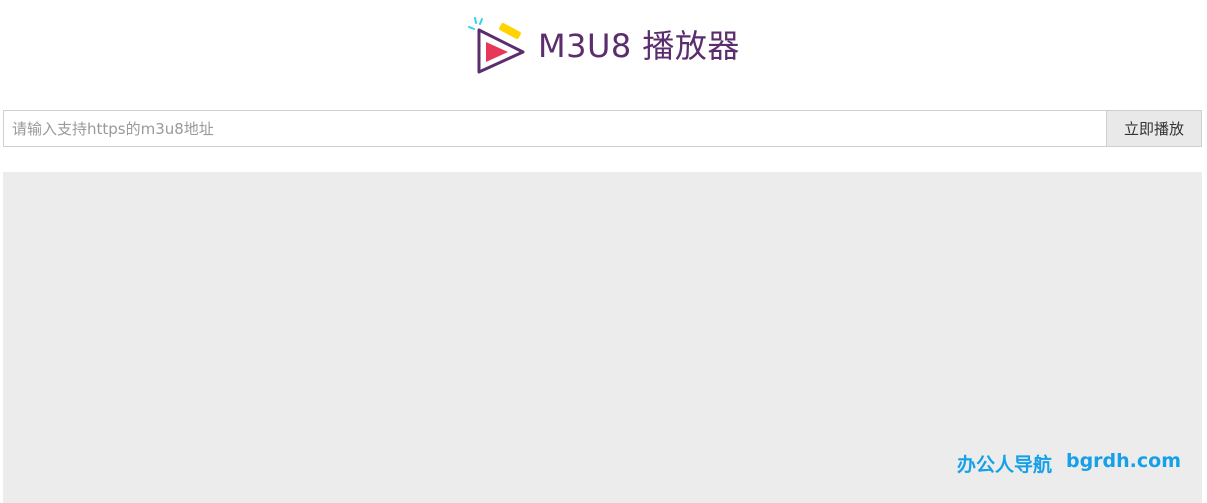 The image size is (1207, 503). I want to click on play-now-button: 立即播放, so click(1154, 128).